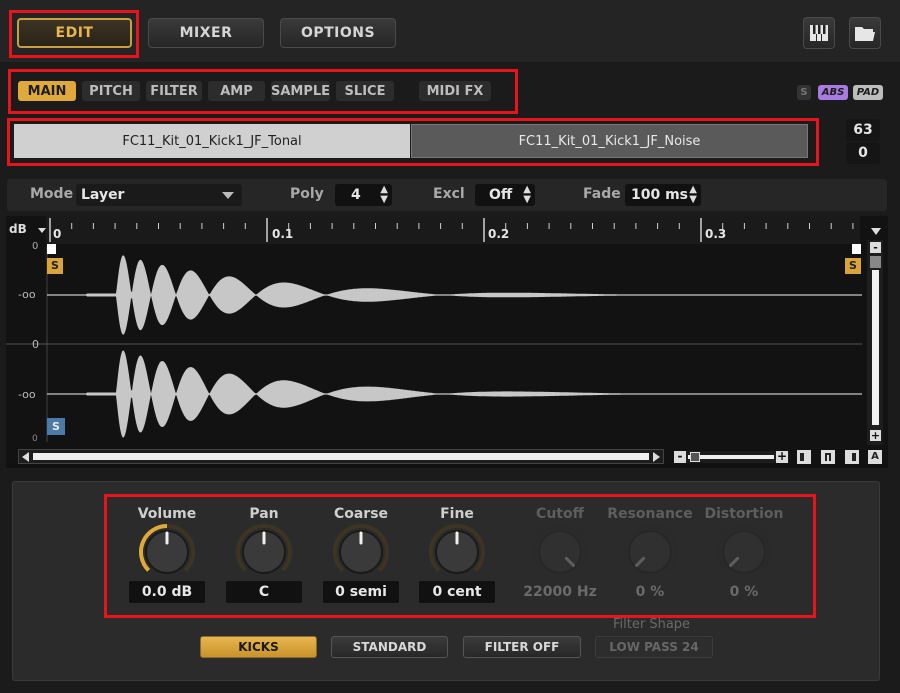 This screenshot has width=900, height=693. Describe the element at coordinates (159, 195) in the screenshot. I see `mode-select: Layer` at that location.